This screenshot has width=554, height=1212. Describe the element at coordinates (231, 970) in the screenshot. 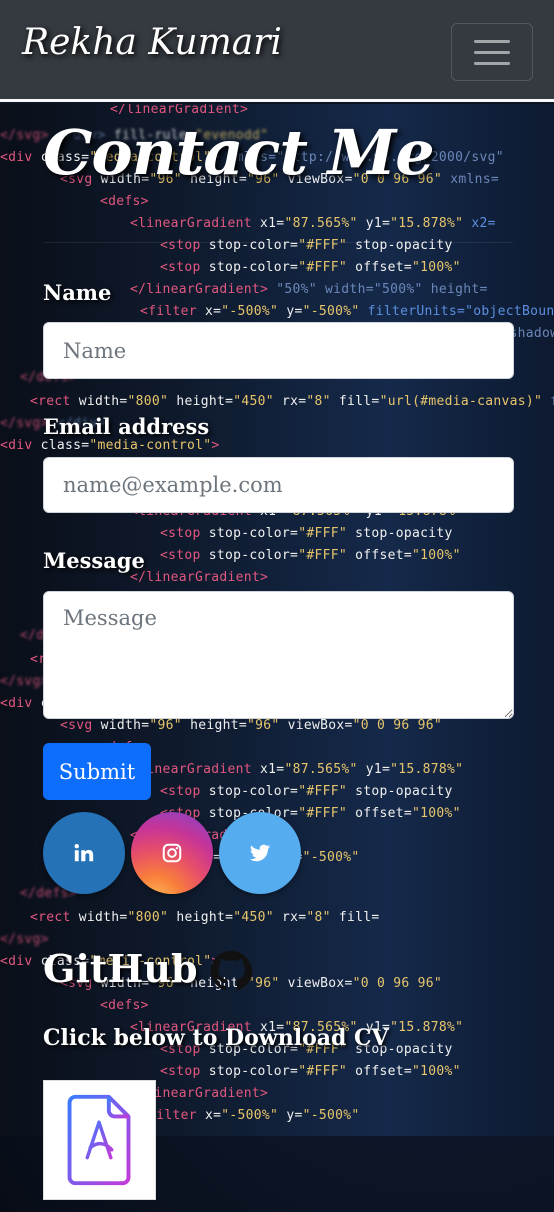

I see `github-icon` at that location.